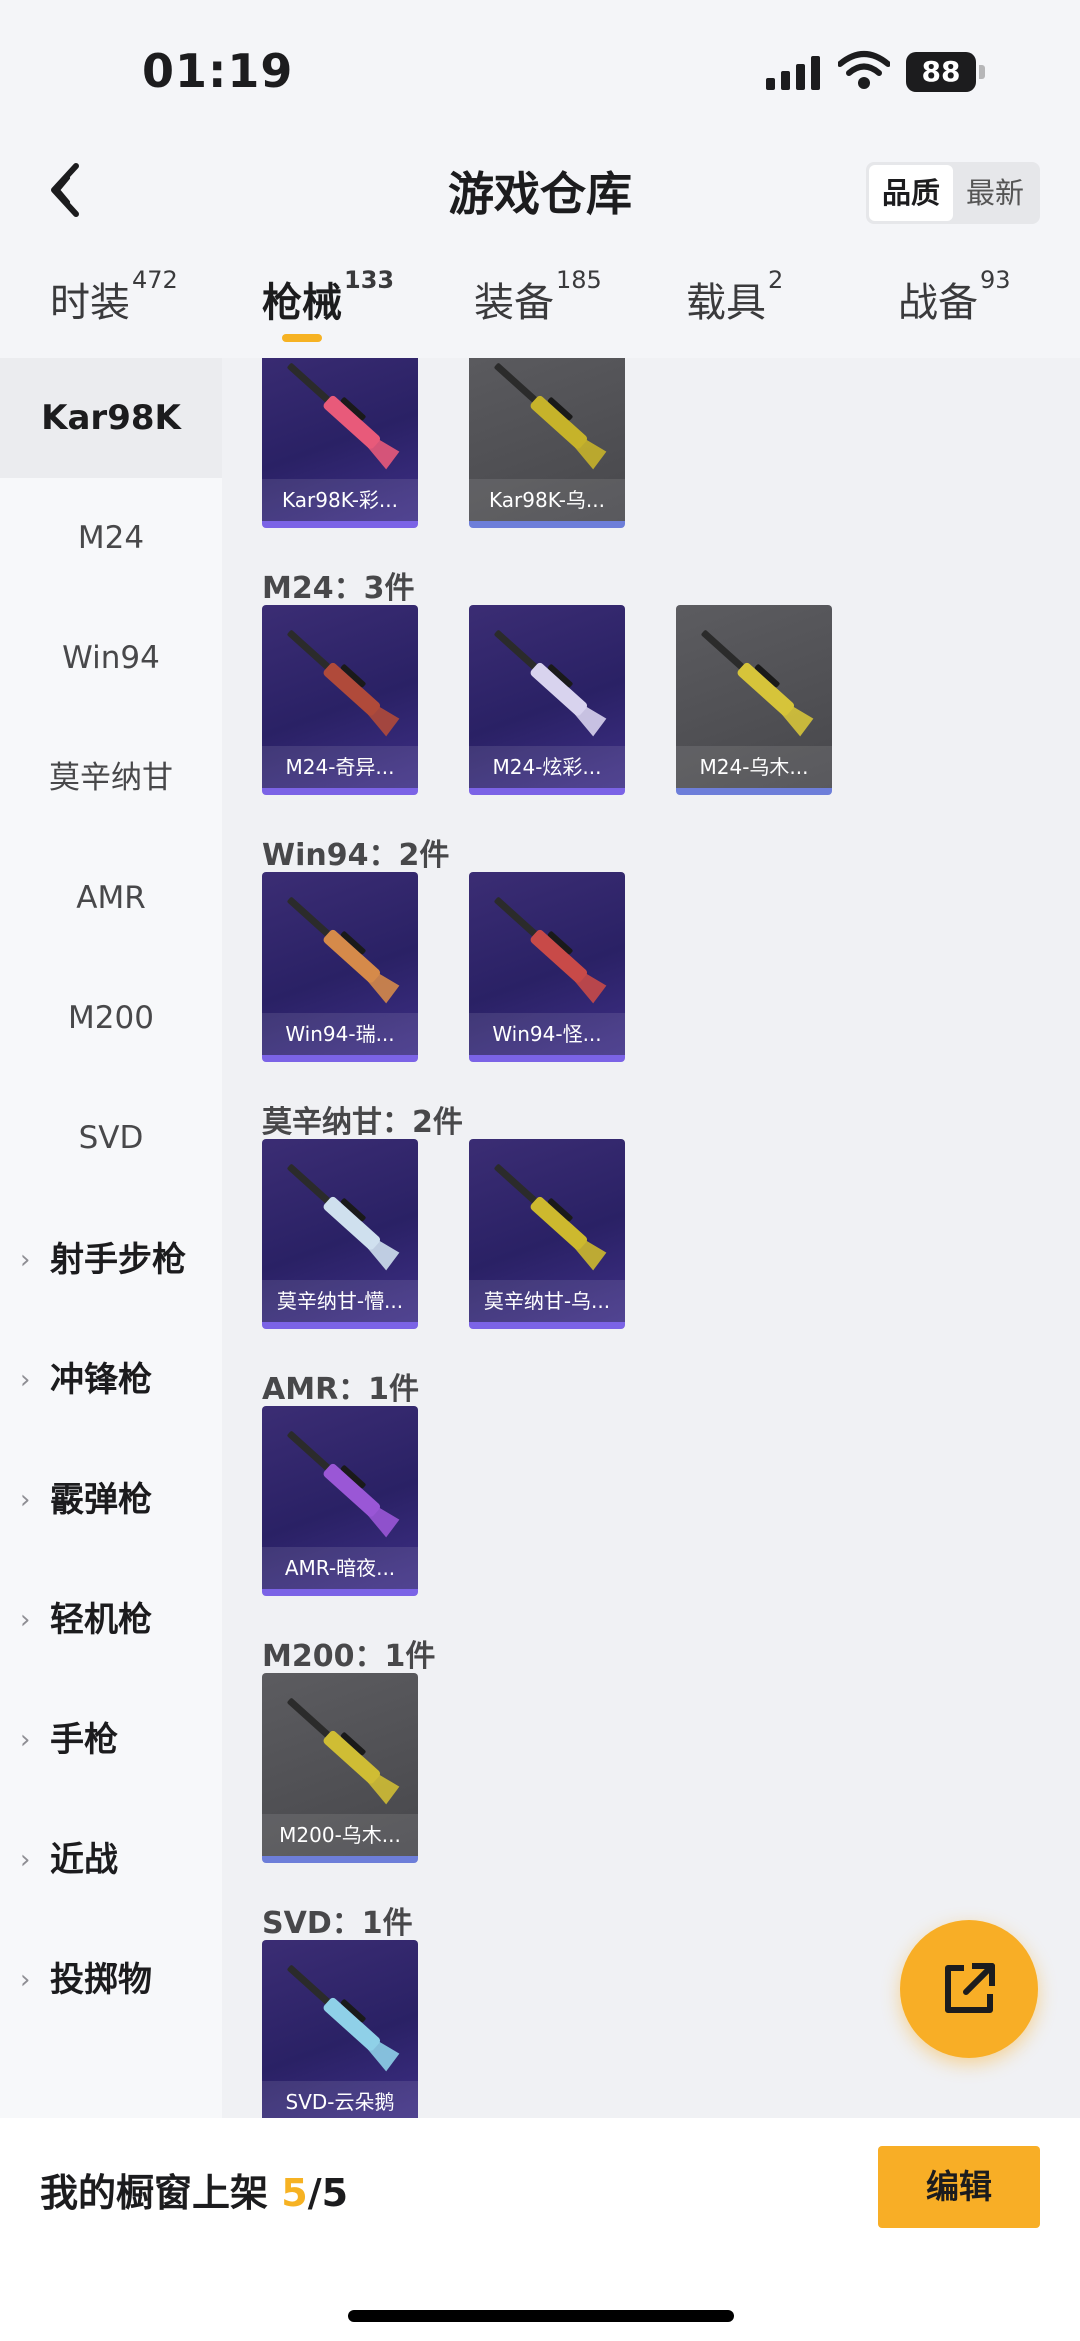  Describe the element at coordinates (111, 538) in the screenshot. I see `sidebar-item-m24: M24` at that location.